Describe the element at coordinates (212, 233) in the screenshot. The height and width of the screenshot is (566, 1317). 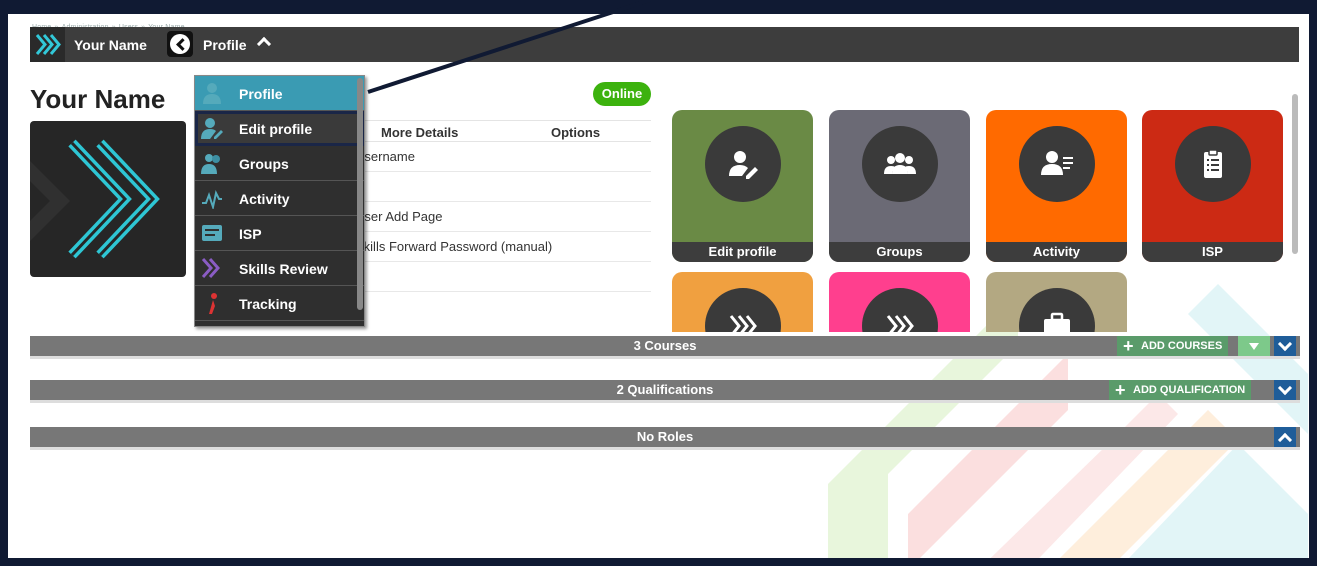
I see `isp-icon` at that location.